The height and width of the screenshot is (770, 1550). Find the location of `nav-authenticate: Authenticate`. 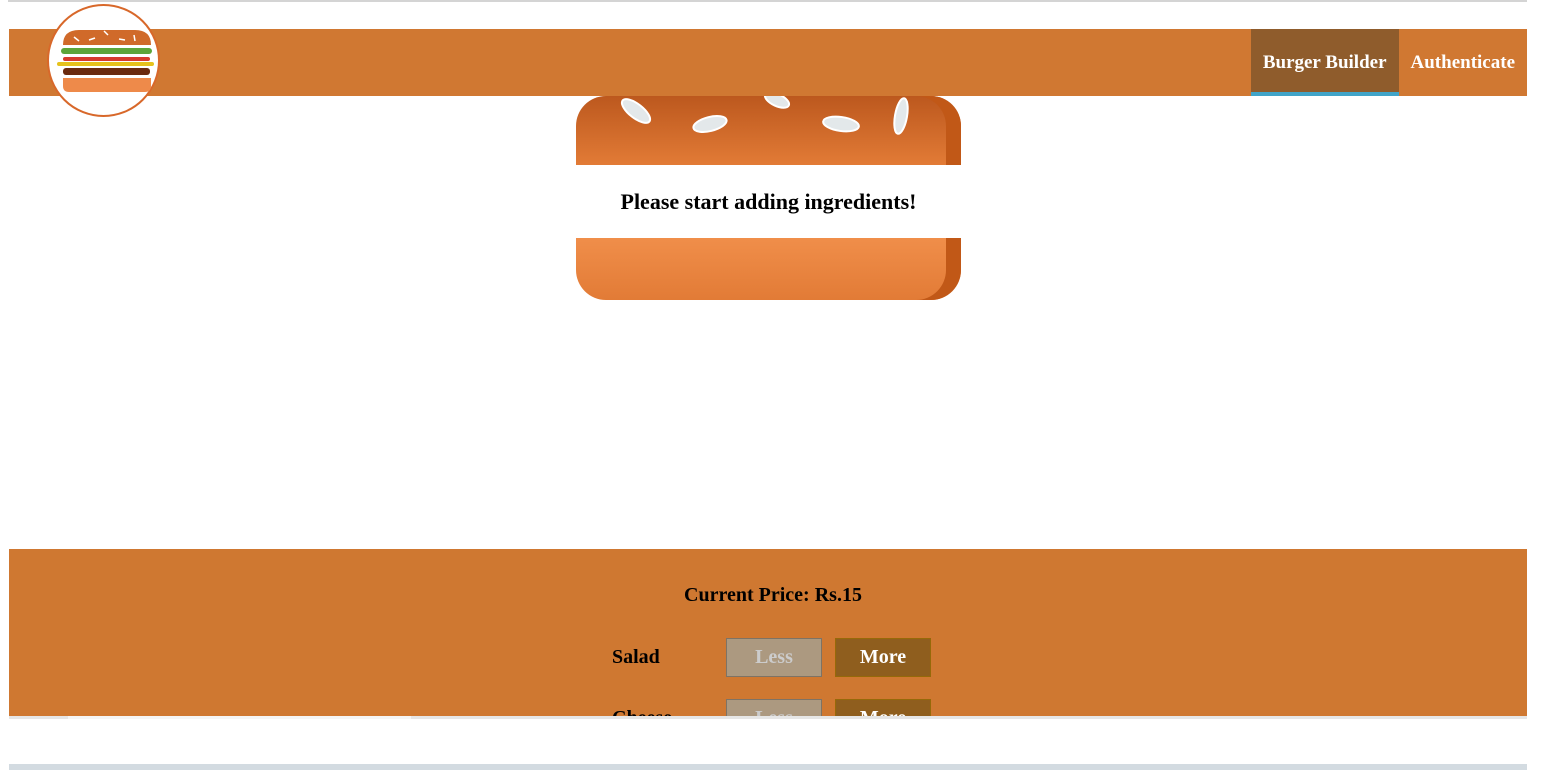

nav-authenticate: Authenticate is located at coordinates (1463, 62).